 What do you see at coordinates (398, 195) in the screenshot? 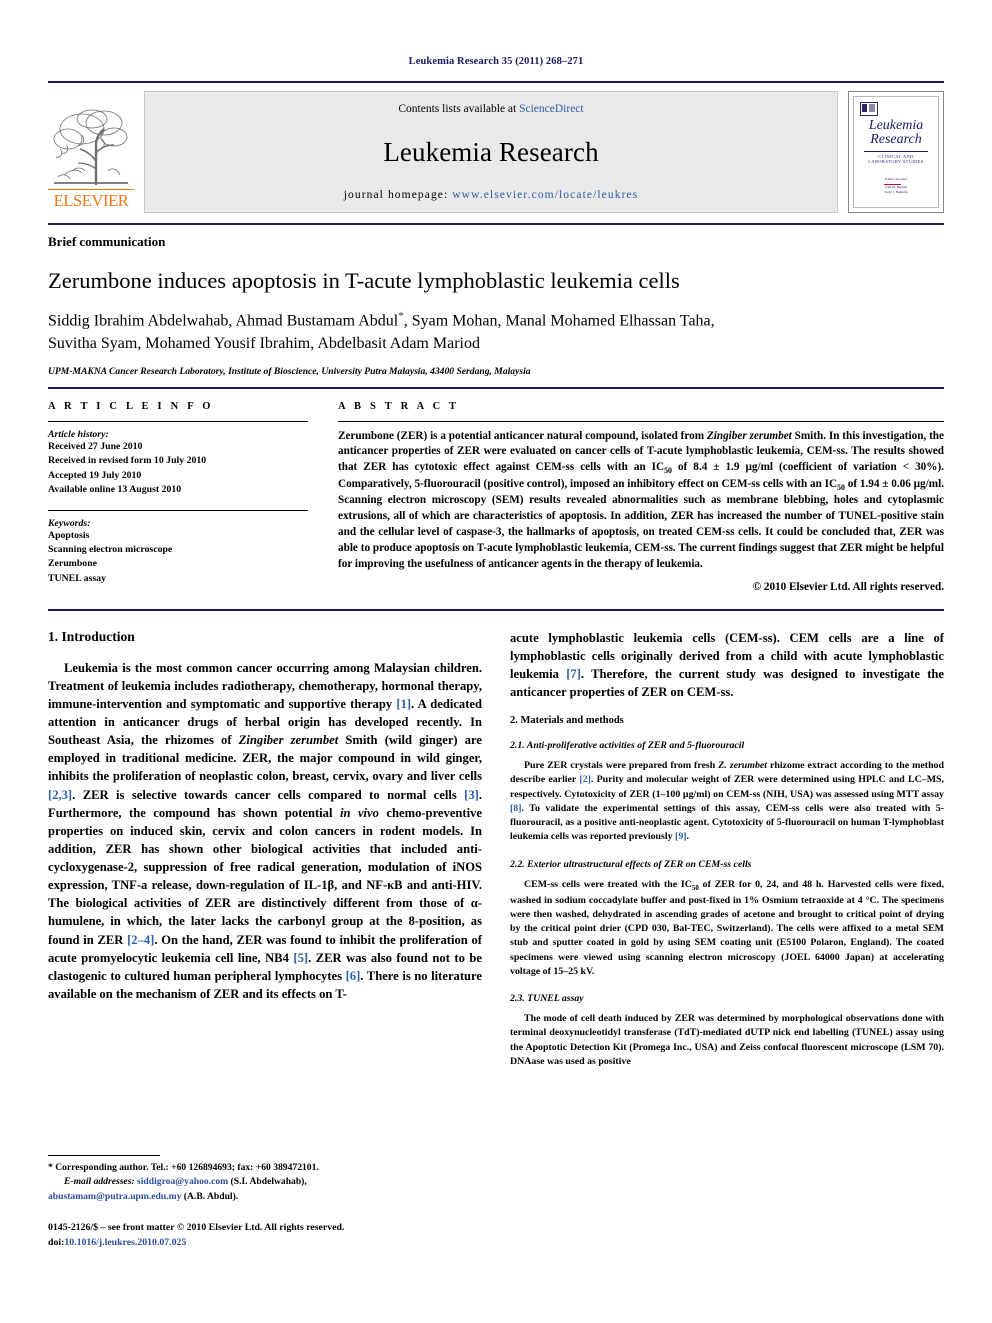
I see `homepage-label: journal homepage:` at bounding box center [398, 195].